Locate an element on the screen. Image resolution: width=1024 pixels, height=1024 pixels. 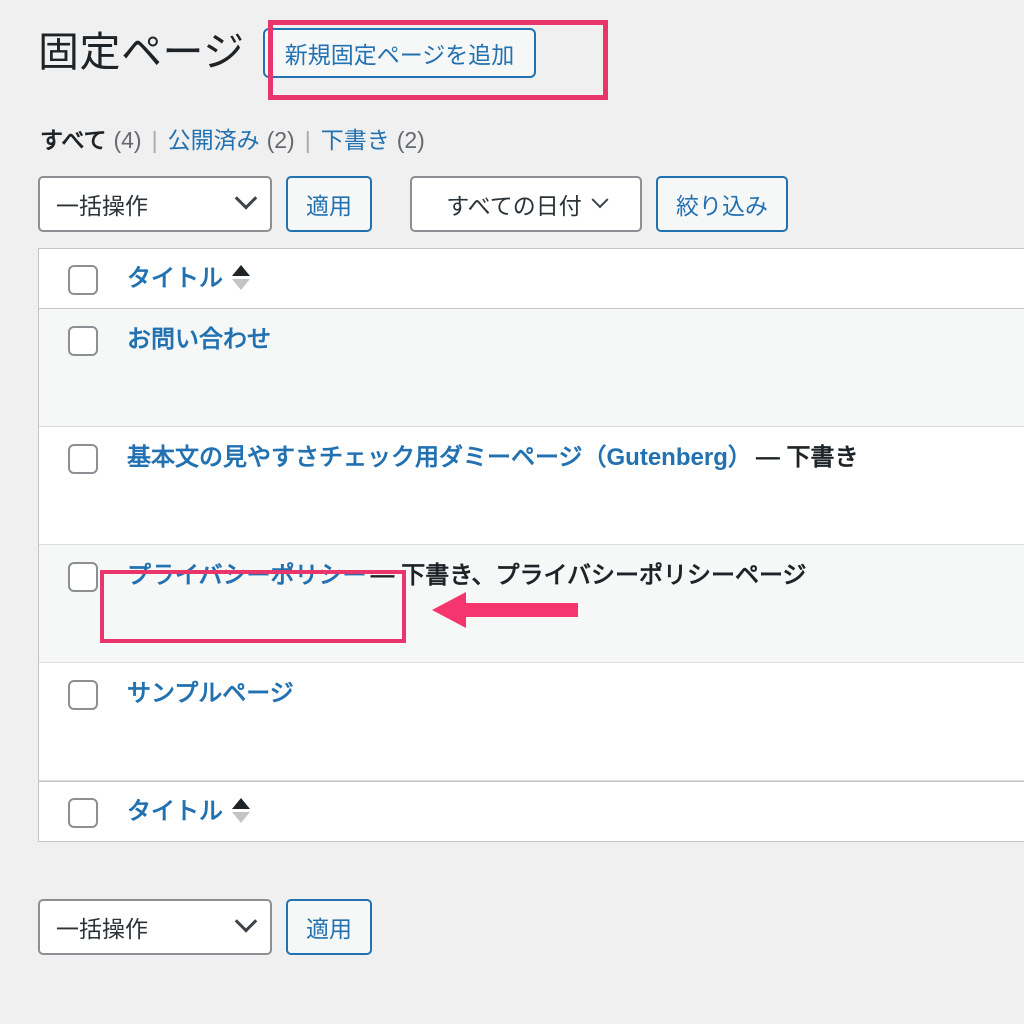
row-title-link: お問い合わせ is located at coordinates (199, 339).